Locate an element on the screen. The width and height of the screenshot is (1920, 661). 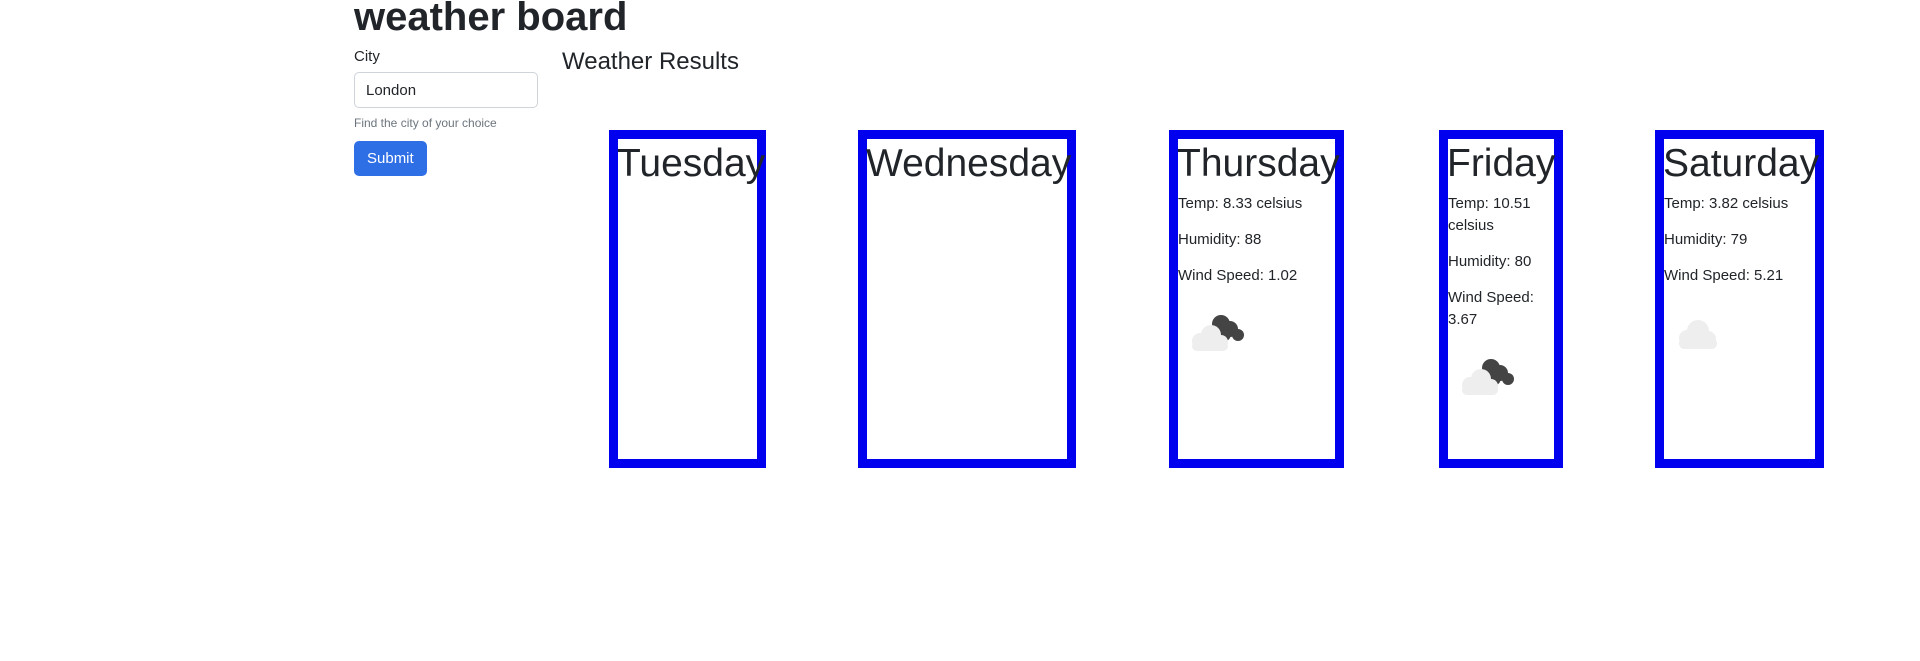
temperature-text: Temp: 8.33 celsius is located at coordinates (1240, 203).